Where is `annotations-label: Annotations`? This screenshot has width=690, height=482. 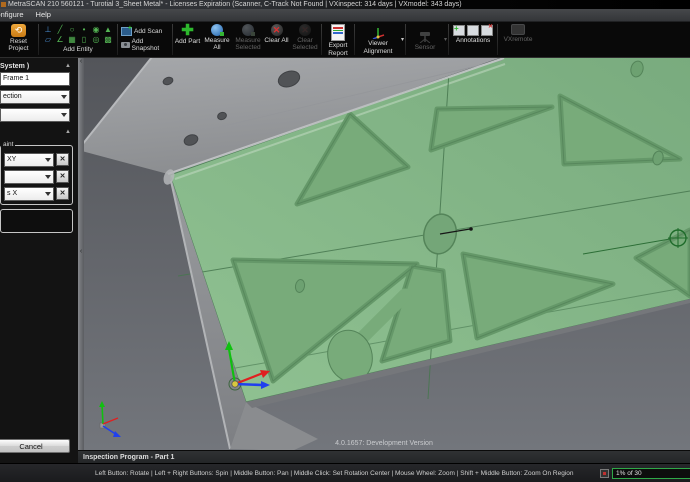
annotations-label: Annotations is located at coordinates (473, 40).